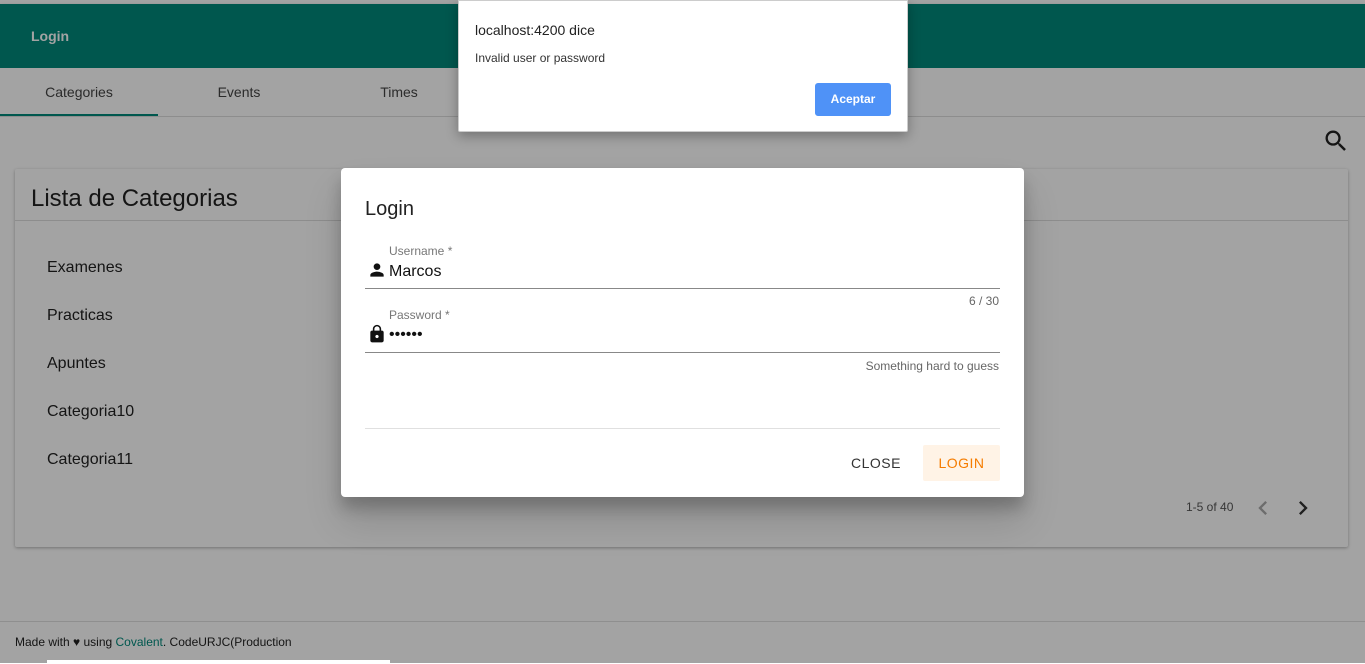 The image size is (1365, 664). What do you see at coordinates (682, 428) in the screenshot?
I see `dialog-actions-divider` at bounding box center [682, 428].